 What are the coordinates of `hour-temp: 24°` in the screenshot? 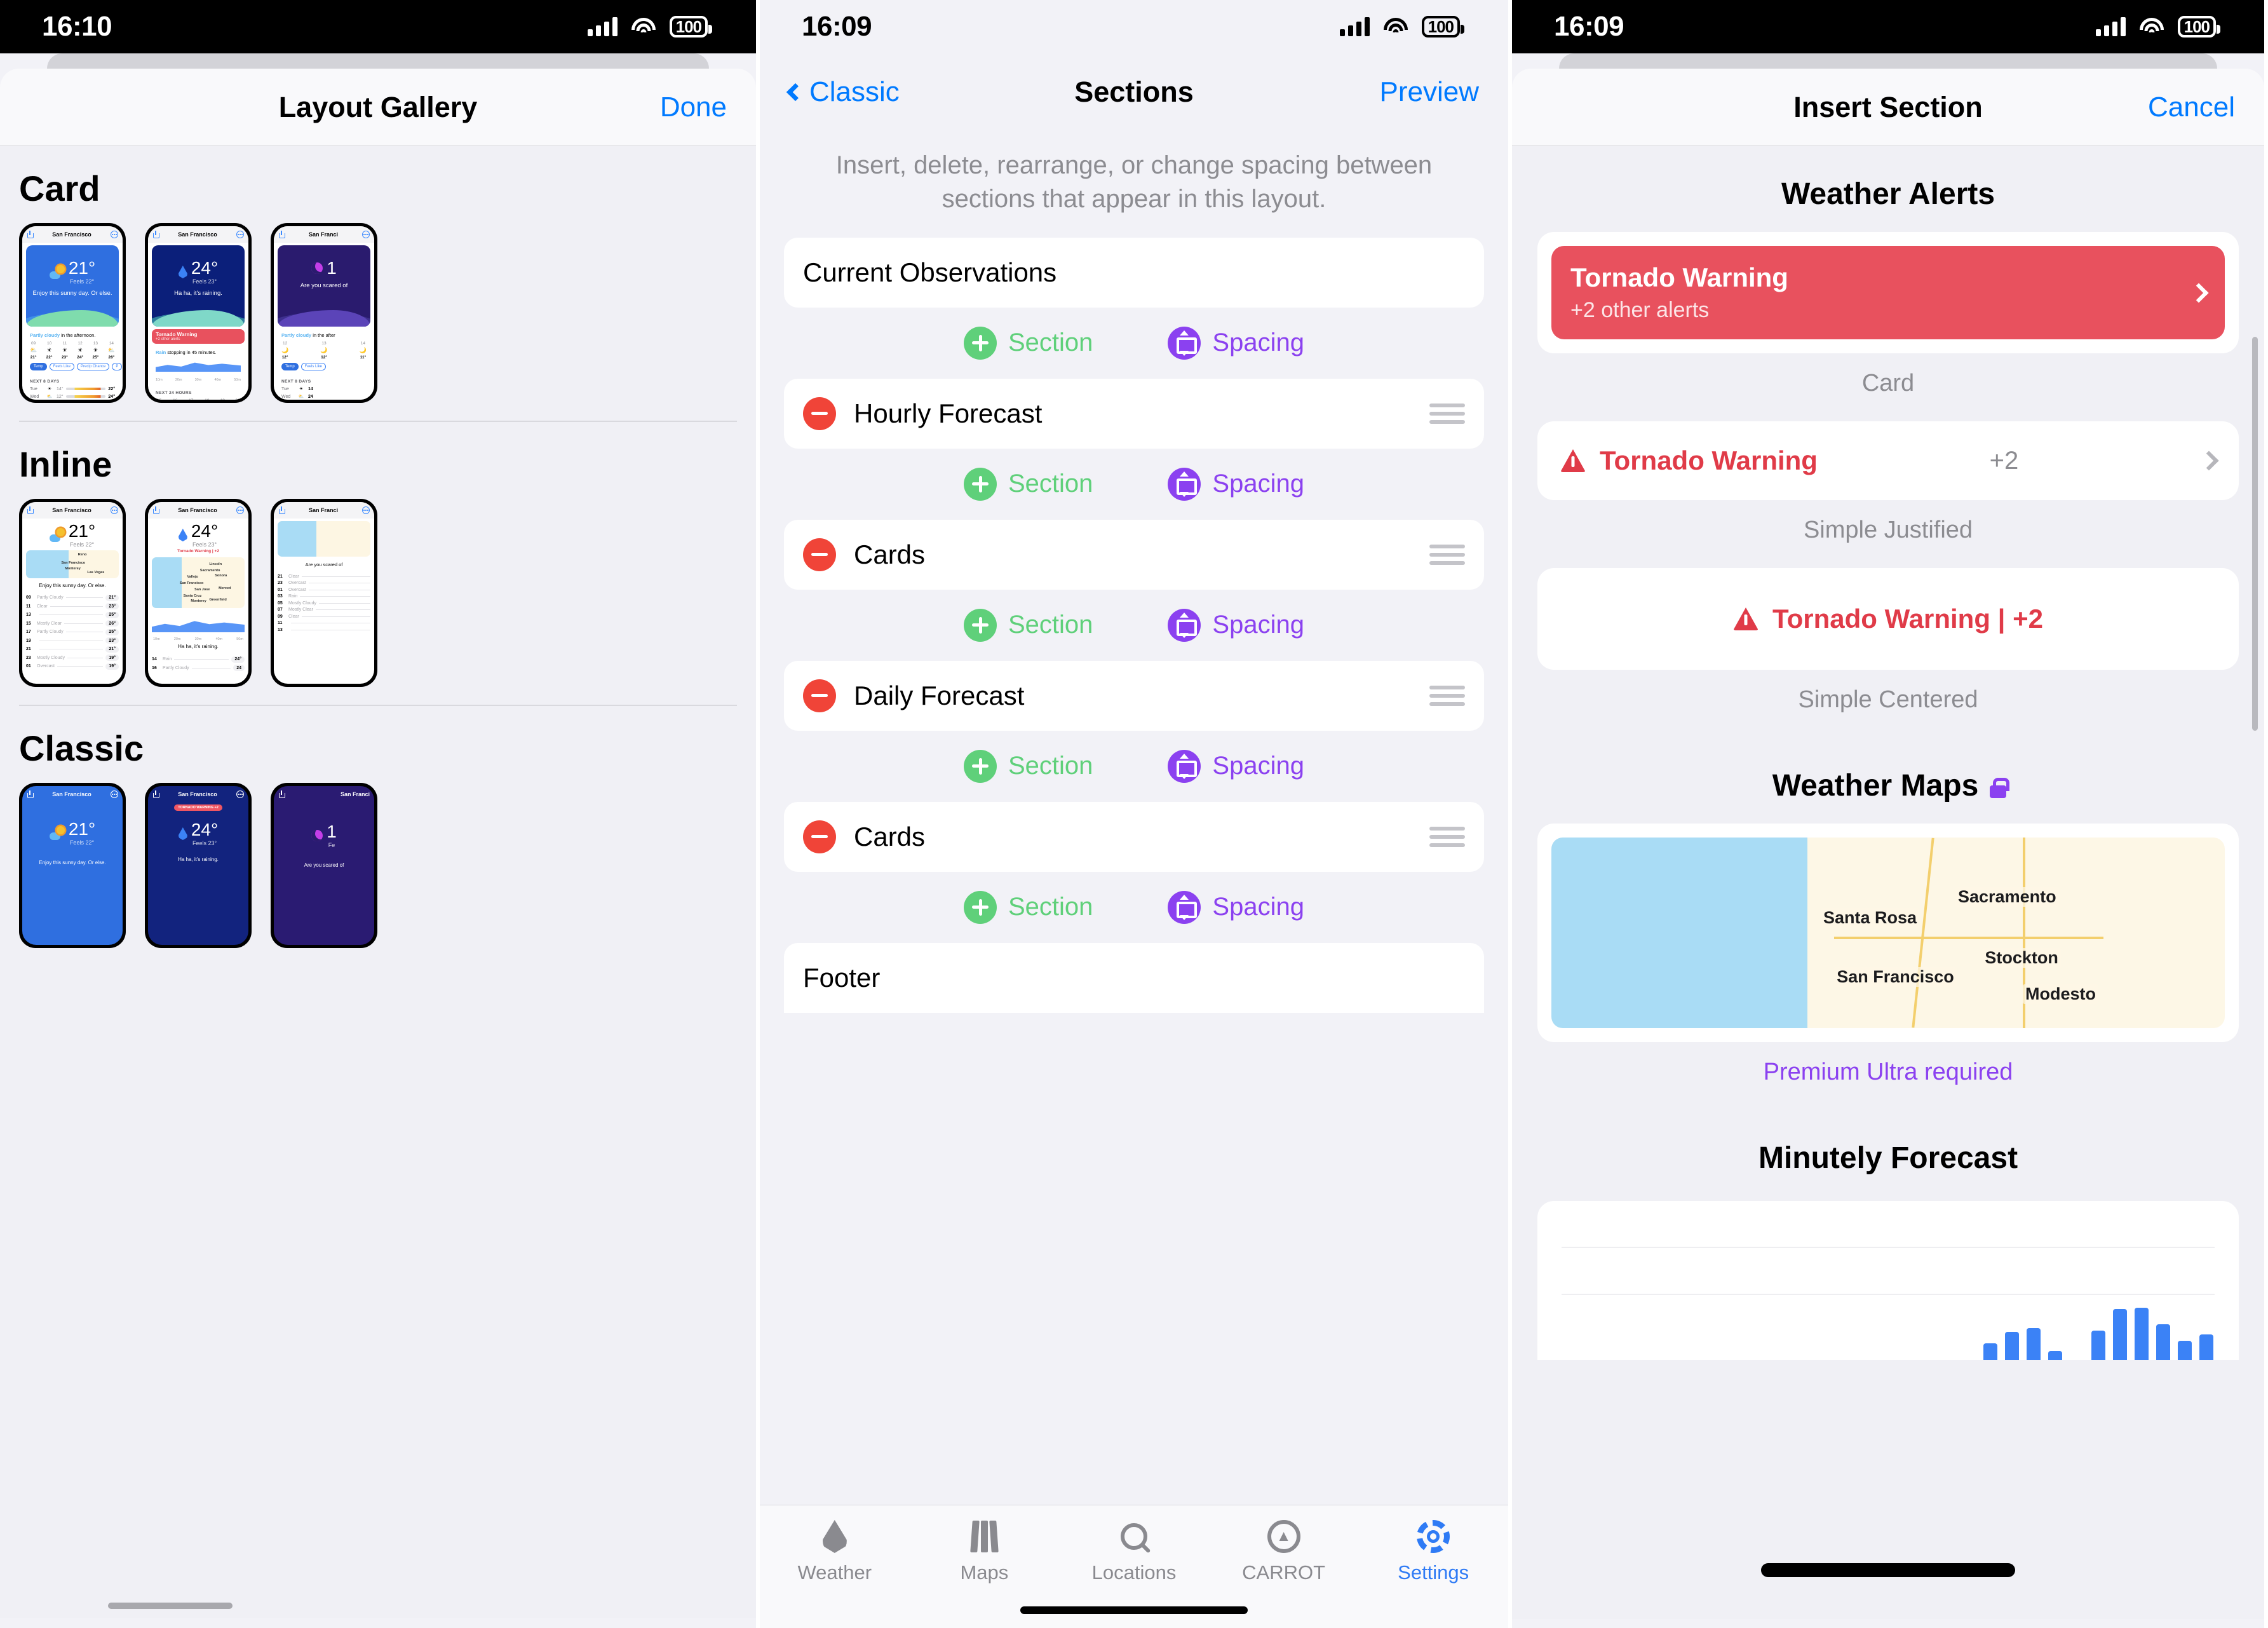 It's located at (238, 660).